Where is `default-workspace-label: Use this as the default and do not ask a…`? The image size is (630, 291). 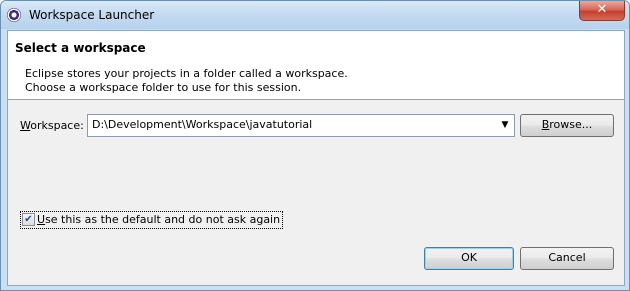
default-workspace-label: Use this as the default and do not ask a… is located at coordinates (158, 219).